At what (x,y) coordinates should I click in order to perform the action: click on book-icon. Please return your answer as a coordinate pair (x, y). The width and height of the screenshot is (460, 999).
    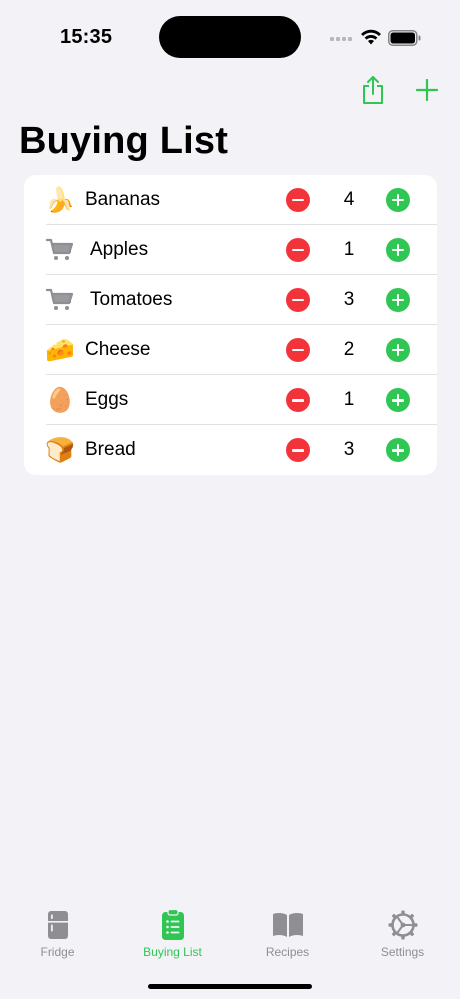
    Looking at the image, I should click on (287, 924).